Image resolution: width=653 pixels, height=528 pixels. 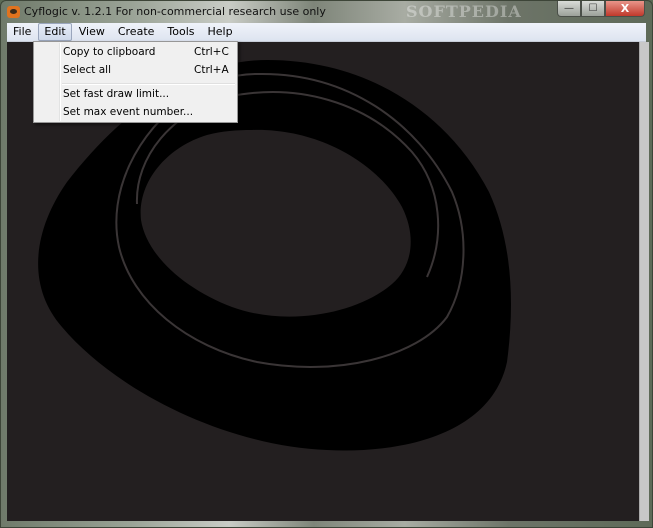 I want to click on menu-edit: Edit, so click(x=55, y=32).